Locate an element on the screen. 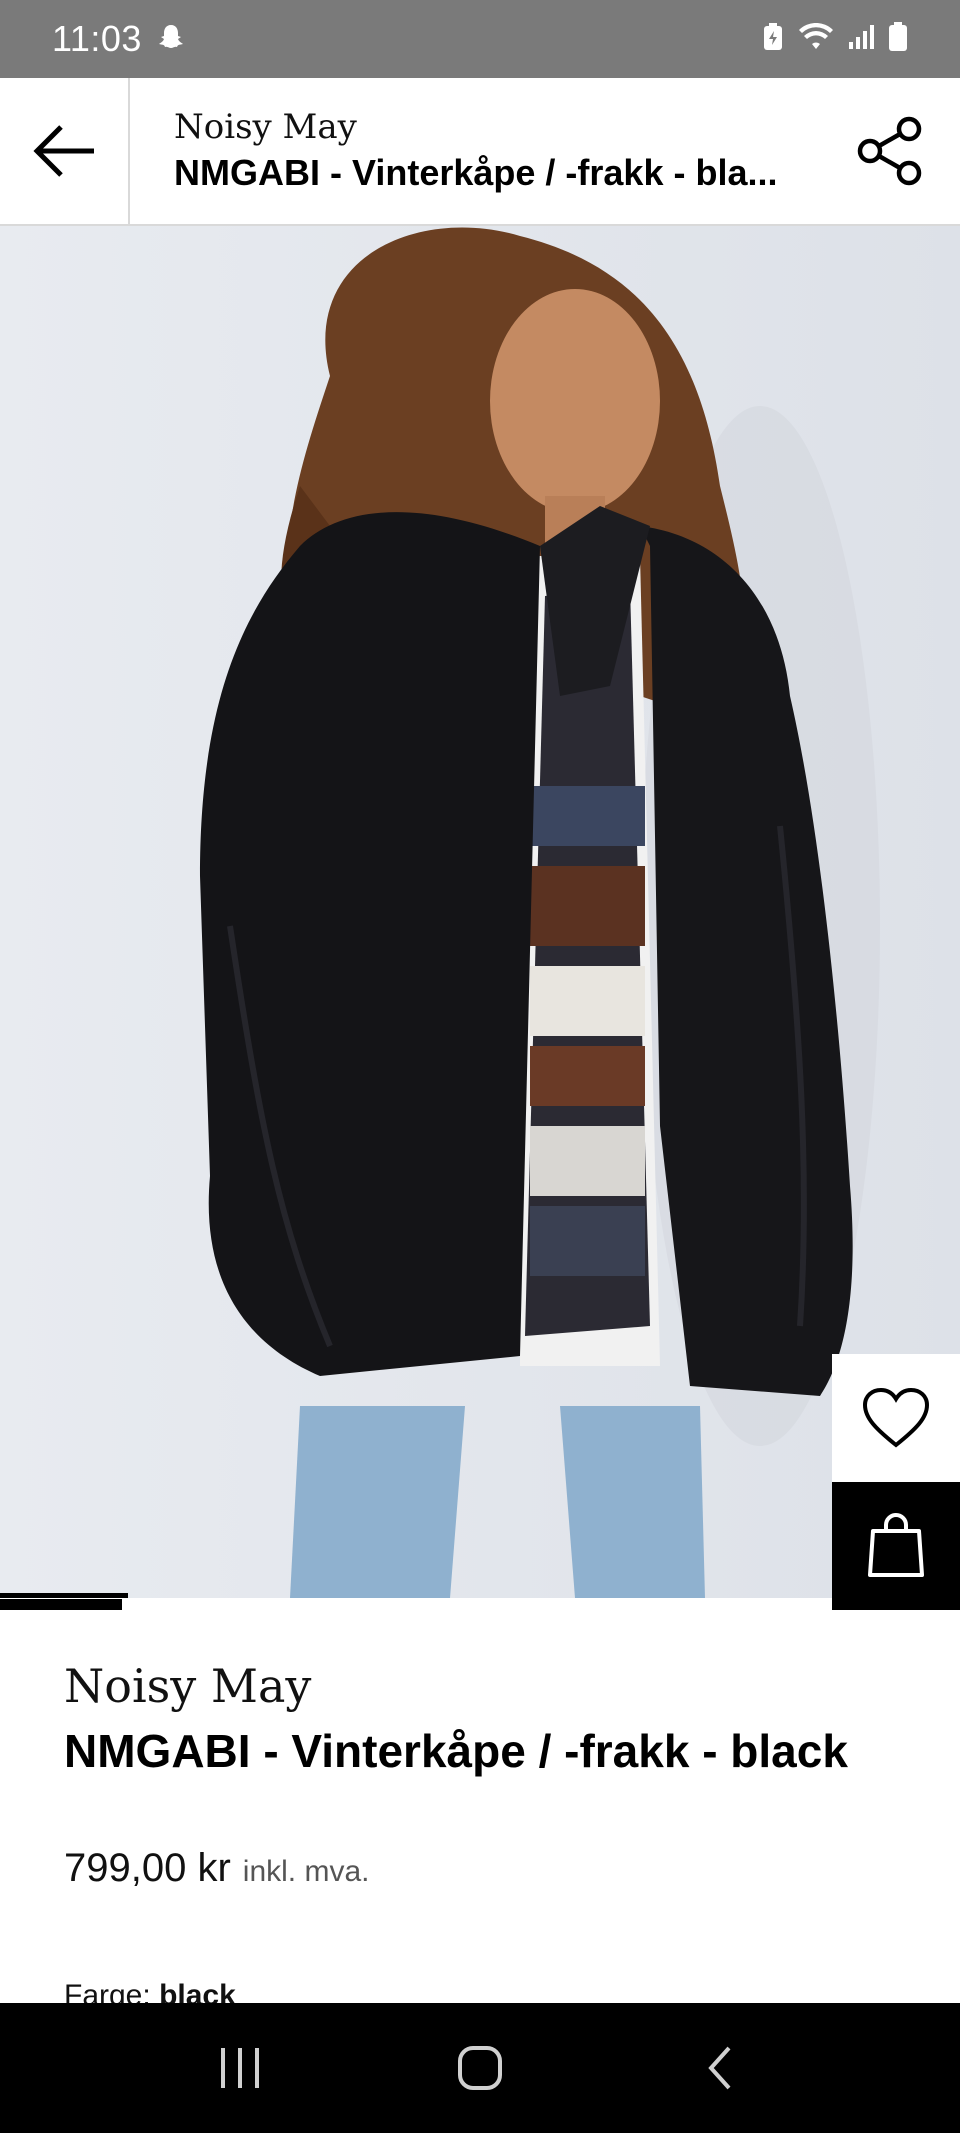  add-to-cart-button is located at coordinates (896, 1546).